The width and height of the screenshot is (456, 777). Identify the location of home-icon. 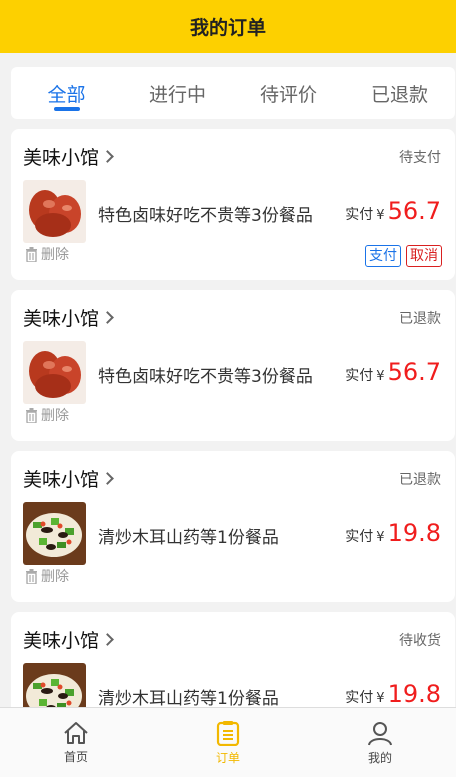
(76, 732).